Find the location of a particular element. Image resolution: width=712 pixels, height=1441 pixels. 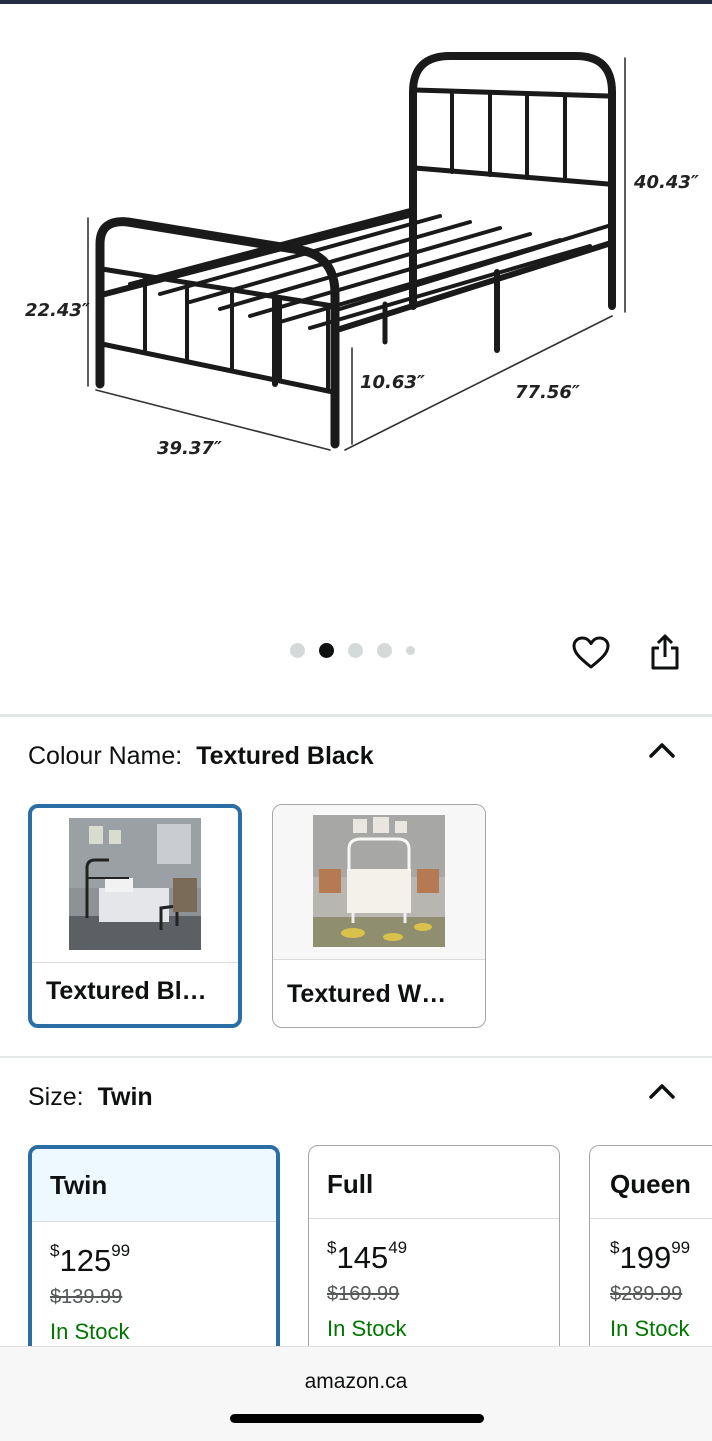

width-label: 39.37″ is located at coordinates (189, 448).